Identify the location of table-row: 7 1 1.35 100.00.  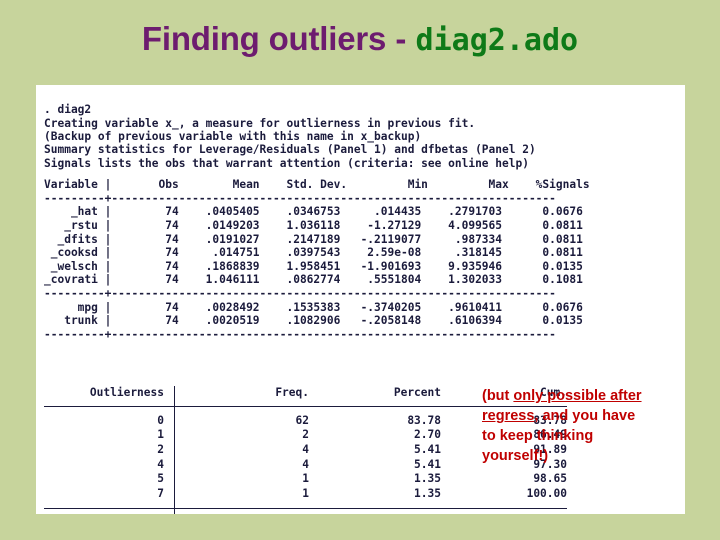
(305, 494).